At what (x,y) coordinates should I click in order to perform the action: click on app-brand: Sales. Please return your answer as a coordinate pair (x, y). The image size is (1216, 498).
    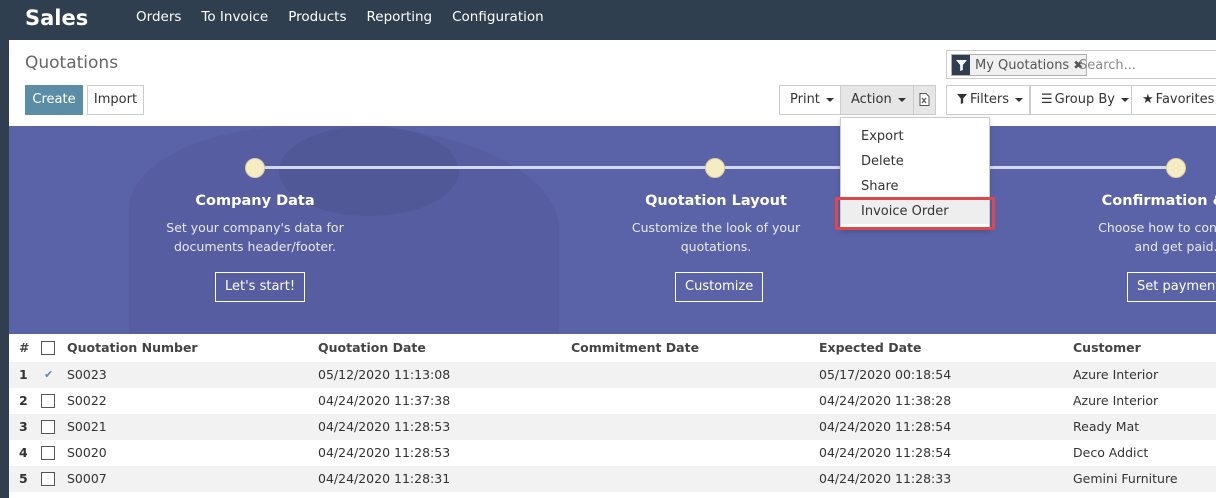
    Looking at the image, I should click on (56, 18).